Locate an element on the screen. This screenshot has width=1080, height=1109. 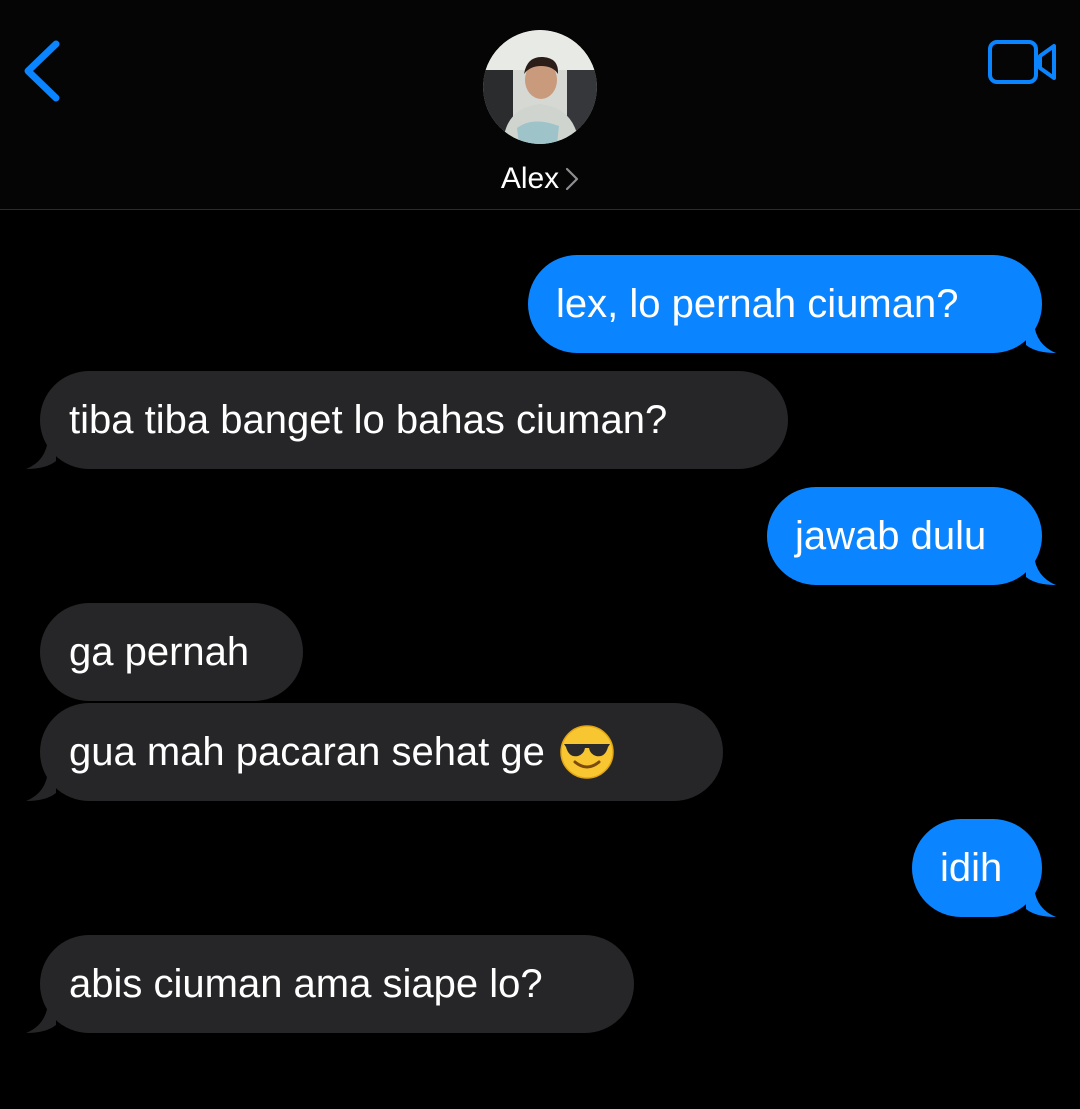
avatar is located at coordinates (540, 87).